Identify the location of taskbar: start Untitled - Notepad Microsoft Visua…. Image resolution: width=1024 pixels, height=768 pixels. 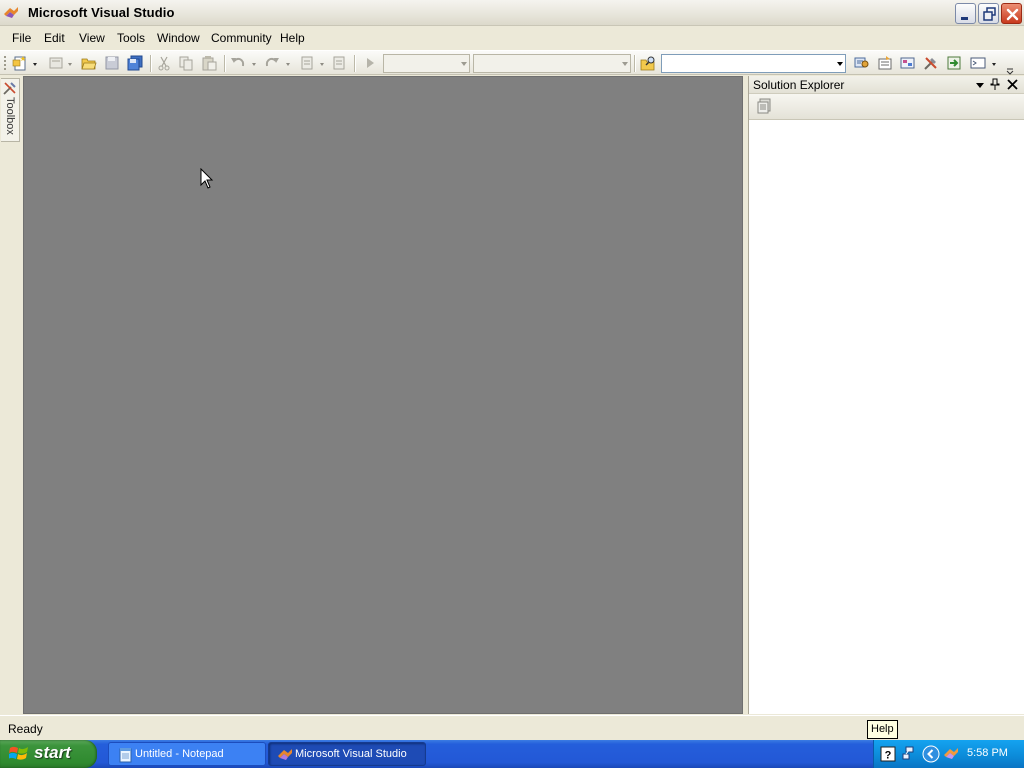
(512, 754).